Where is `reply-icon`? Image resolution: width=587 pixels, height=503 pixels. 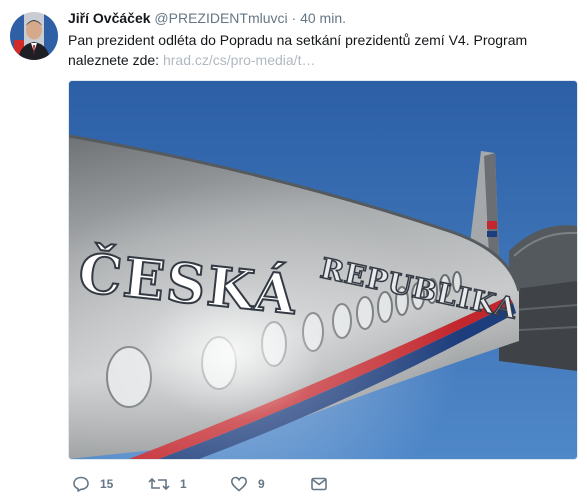 reply-icon is located at coordinates (81, 484).